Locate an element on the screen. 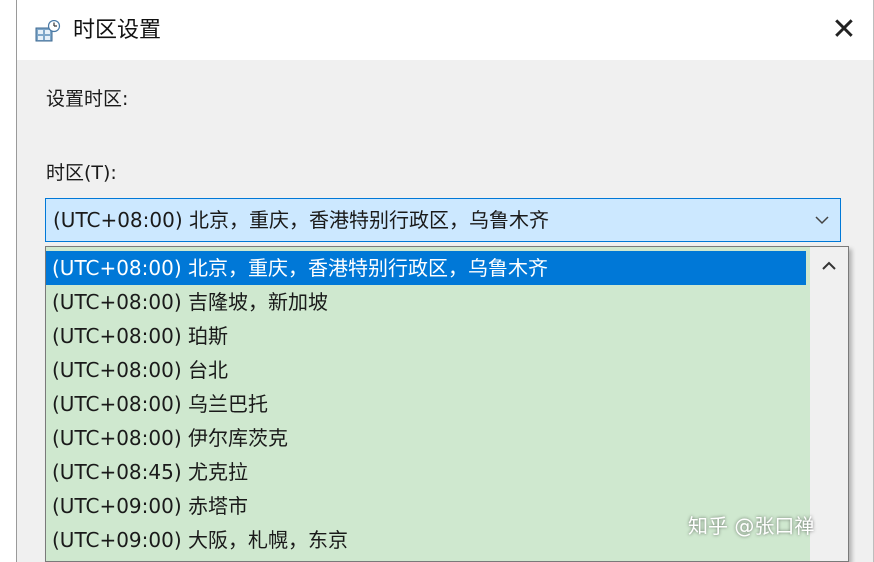  timezone-option: (UTC+08:00) 吉隆坡，新加坡 is located at coordinates (426, 302).